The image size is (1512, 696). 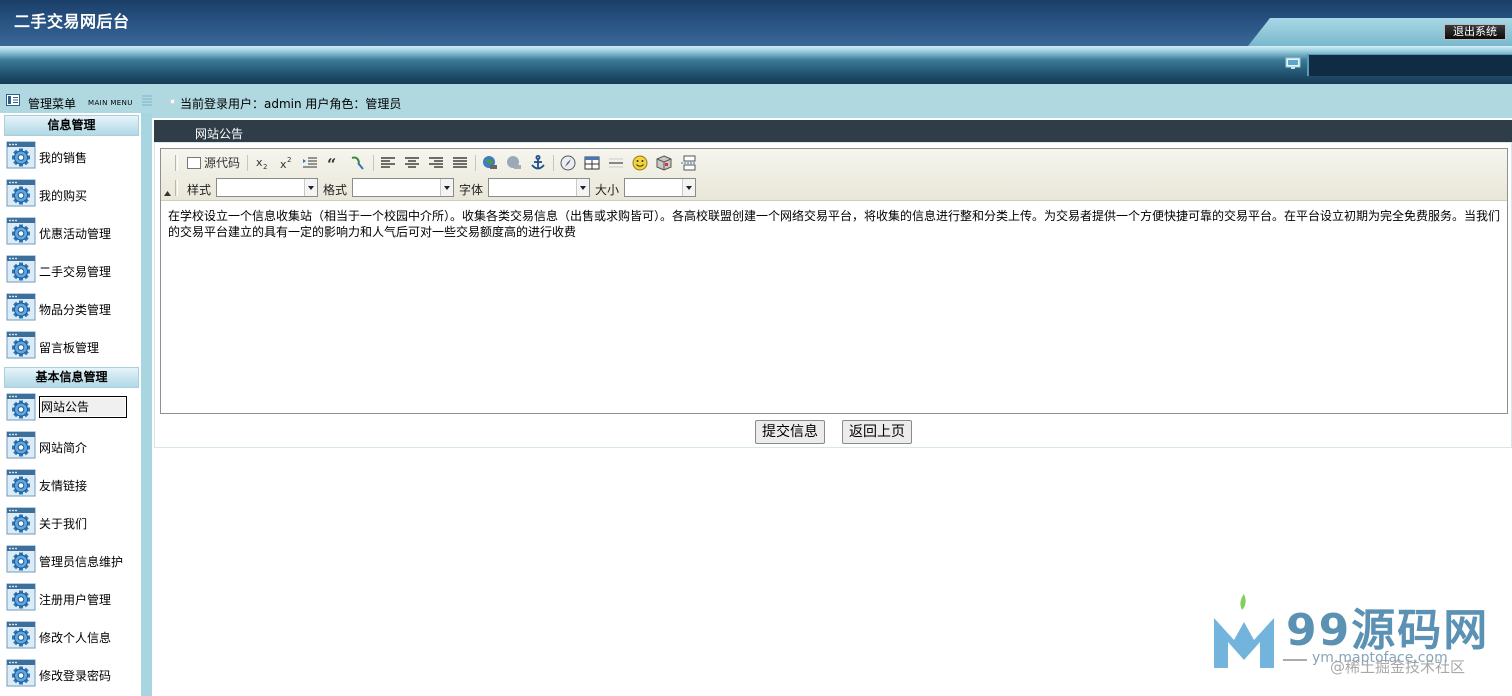 What do you see at coordinates (358, 163) in the screenshot?
I see `div-container-button` at bounding box center [358, 163].